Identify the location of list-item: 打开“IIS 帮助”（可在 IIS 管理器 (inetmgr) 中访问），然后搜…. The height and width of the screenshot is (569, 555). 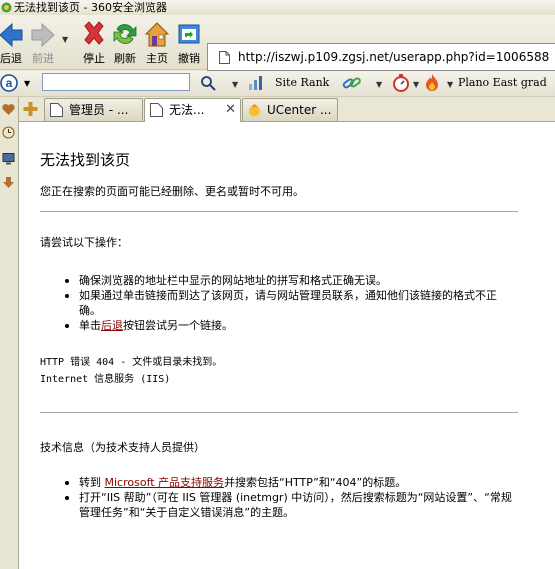
(279, 505).